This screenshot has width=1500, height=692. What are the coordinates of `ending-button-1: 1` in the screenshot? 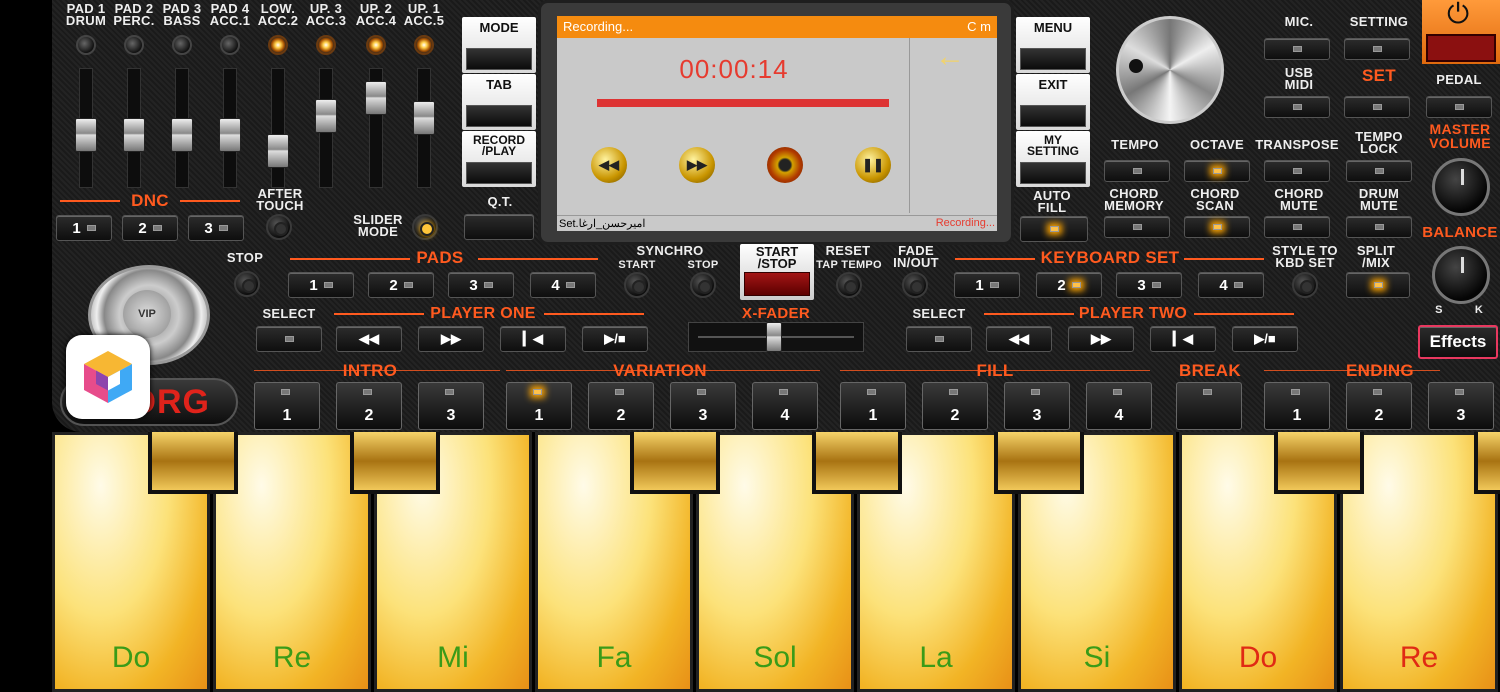 It's located at (1297, 406).